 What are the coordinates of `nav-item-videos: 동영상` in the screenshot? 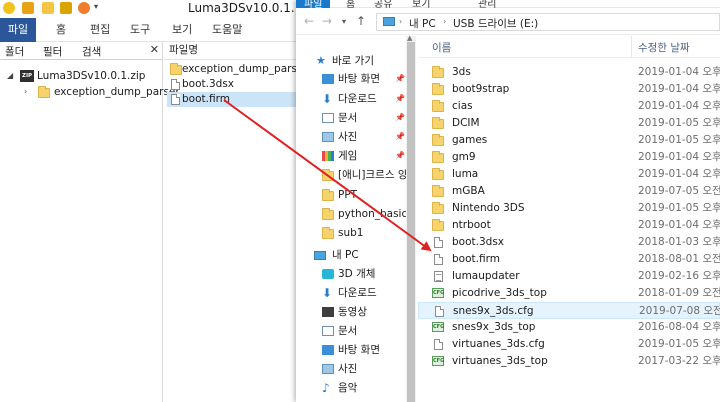 It's located at (351, 312).